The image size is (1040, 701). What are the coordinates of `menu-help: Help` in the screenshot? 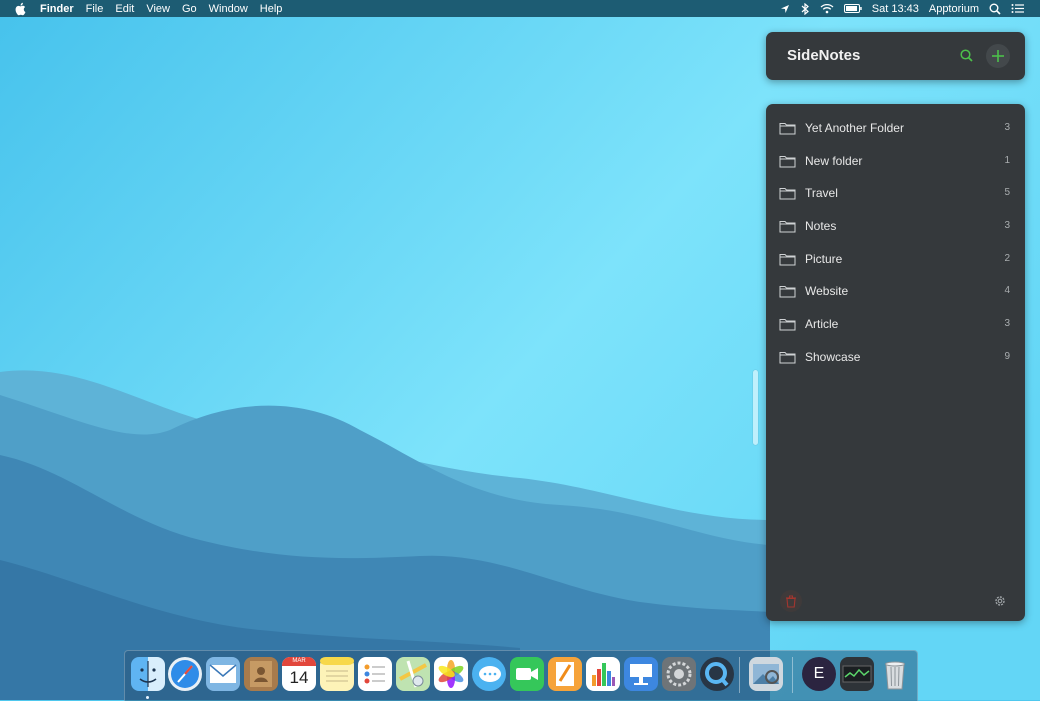 It's located at (271, 9).